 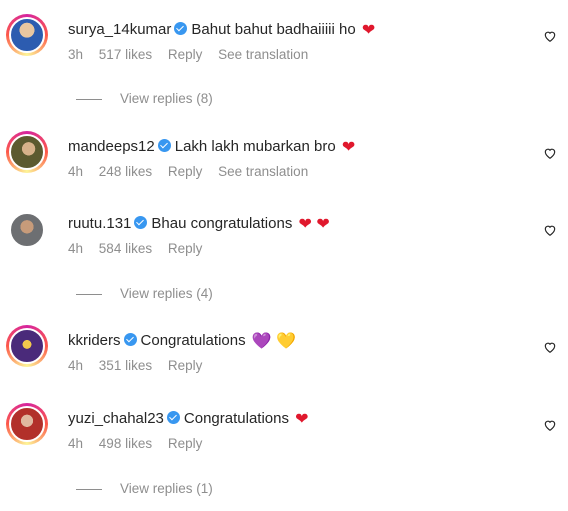 I want to click on comment-likes: 248 likes, so click(x=125, y=171).